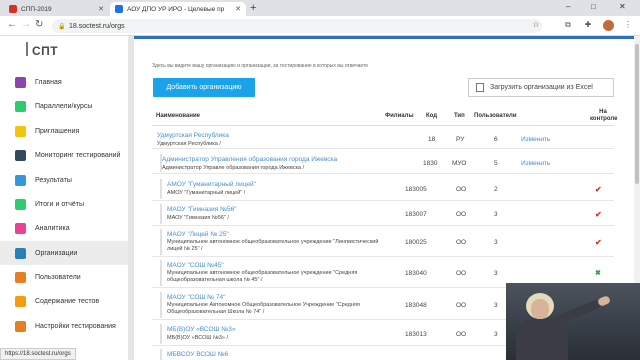 This screenshot has height=360, width=640. I want to click on column-type: Тип, so click(459, 116).